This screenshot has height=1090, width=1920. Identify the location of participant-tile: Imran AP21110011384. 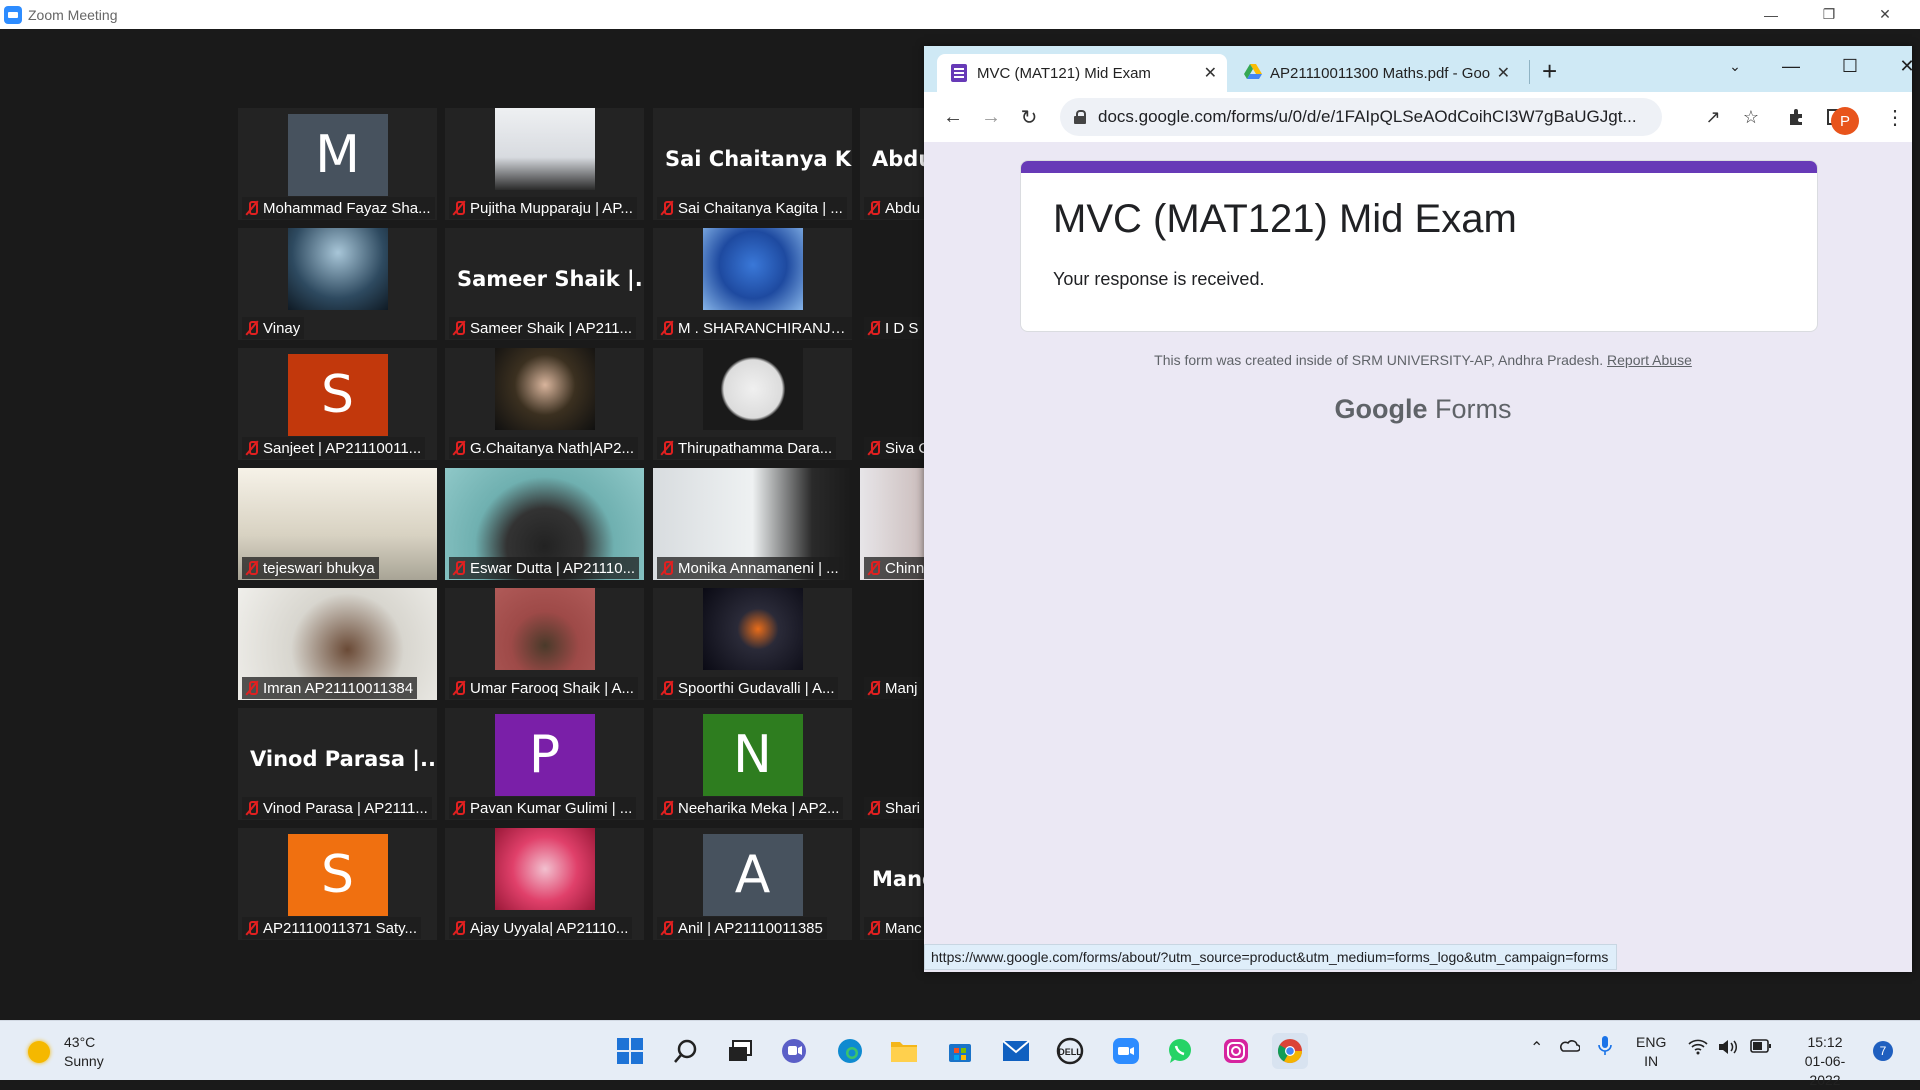
(337, 644).